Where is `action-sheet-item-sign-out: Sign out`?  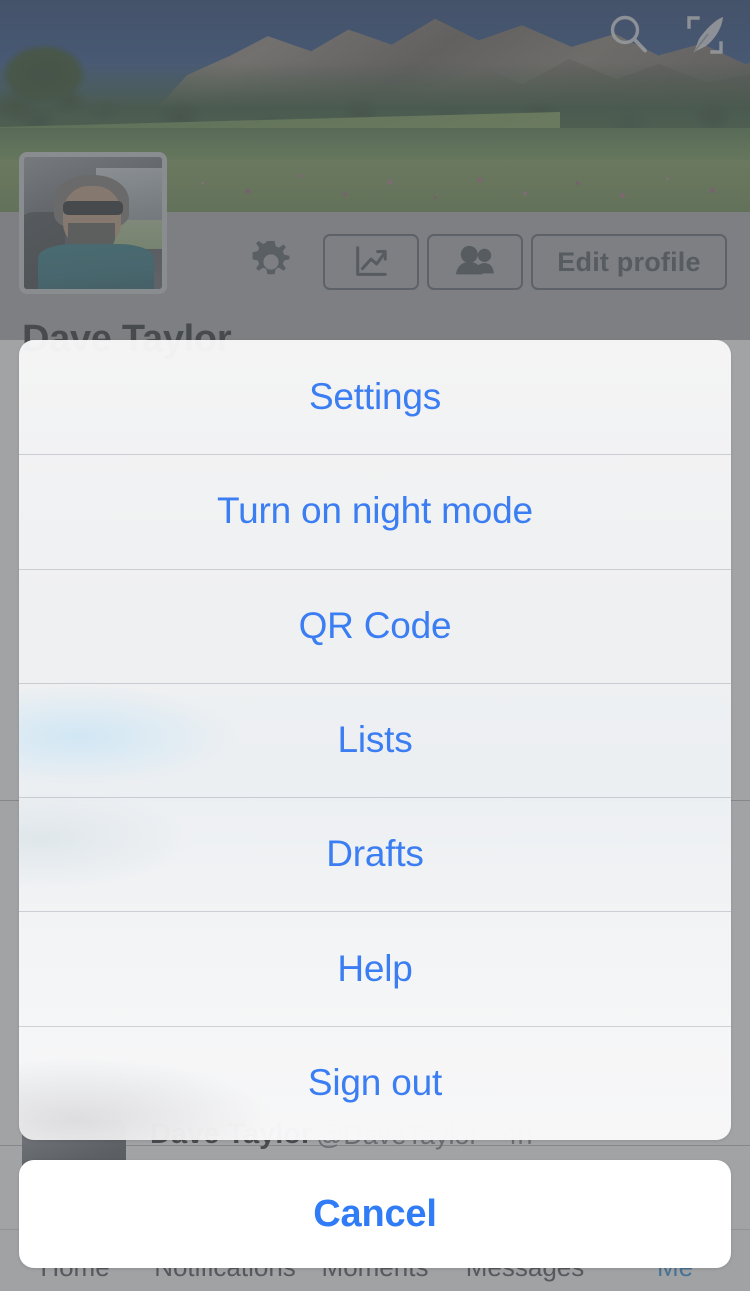 action-sheet-item-sign-out: Sign out is located at coordinates (375, 1082).